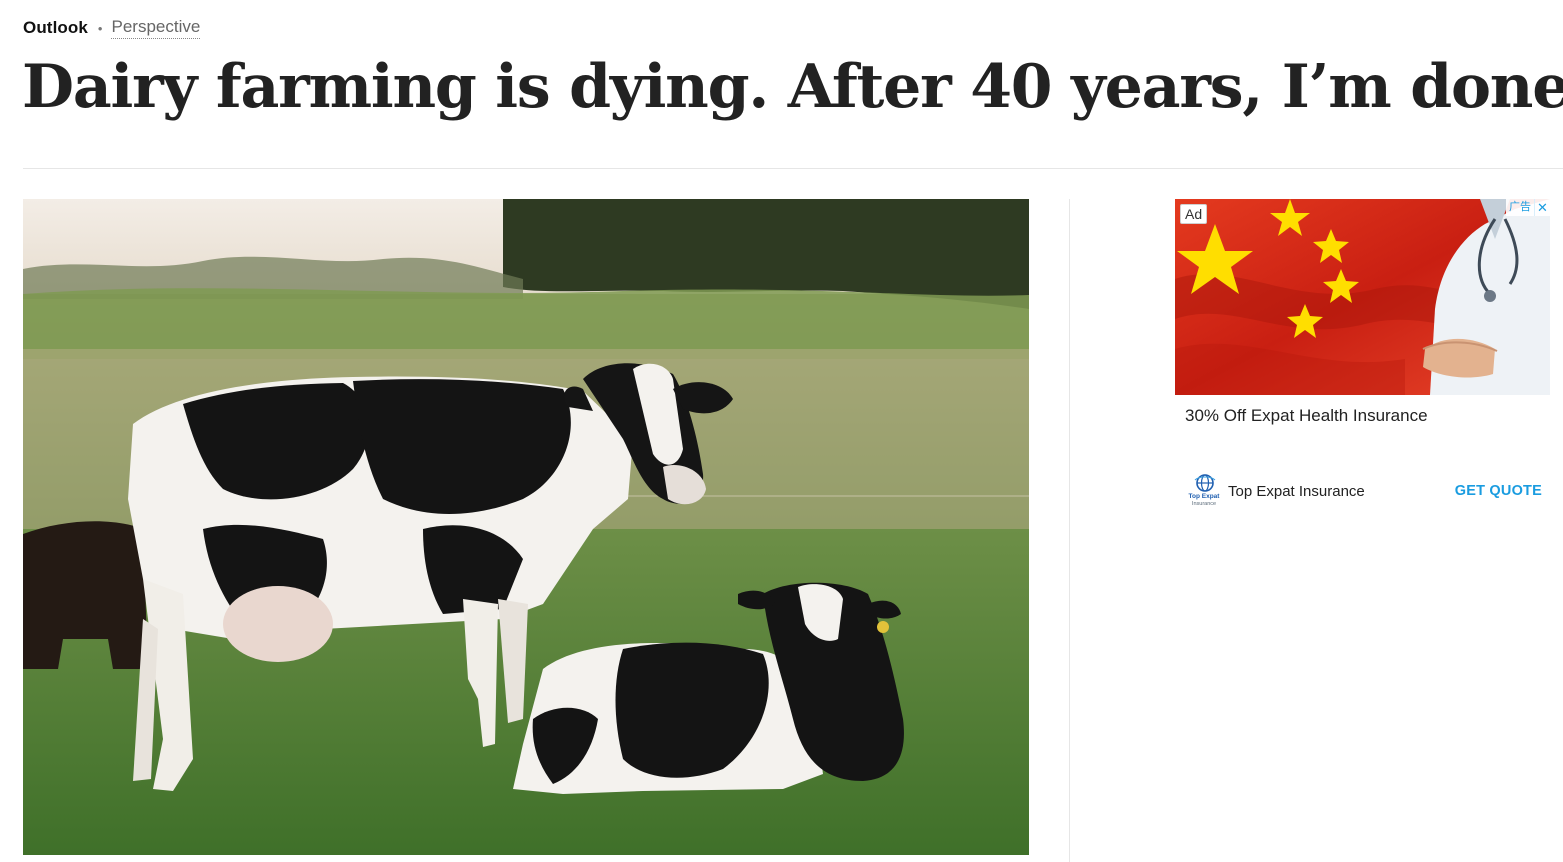  What do you see at coordinates (55, 28) in the screenshot?
I see `section-link: Outlook` at bounding box center [55, 28].